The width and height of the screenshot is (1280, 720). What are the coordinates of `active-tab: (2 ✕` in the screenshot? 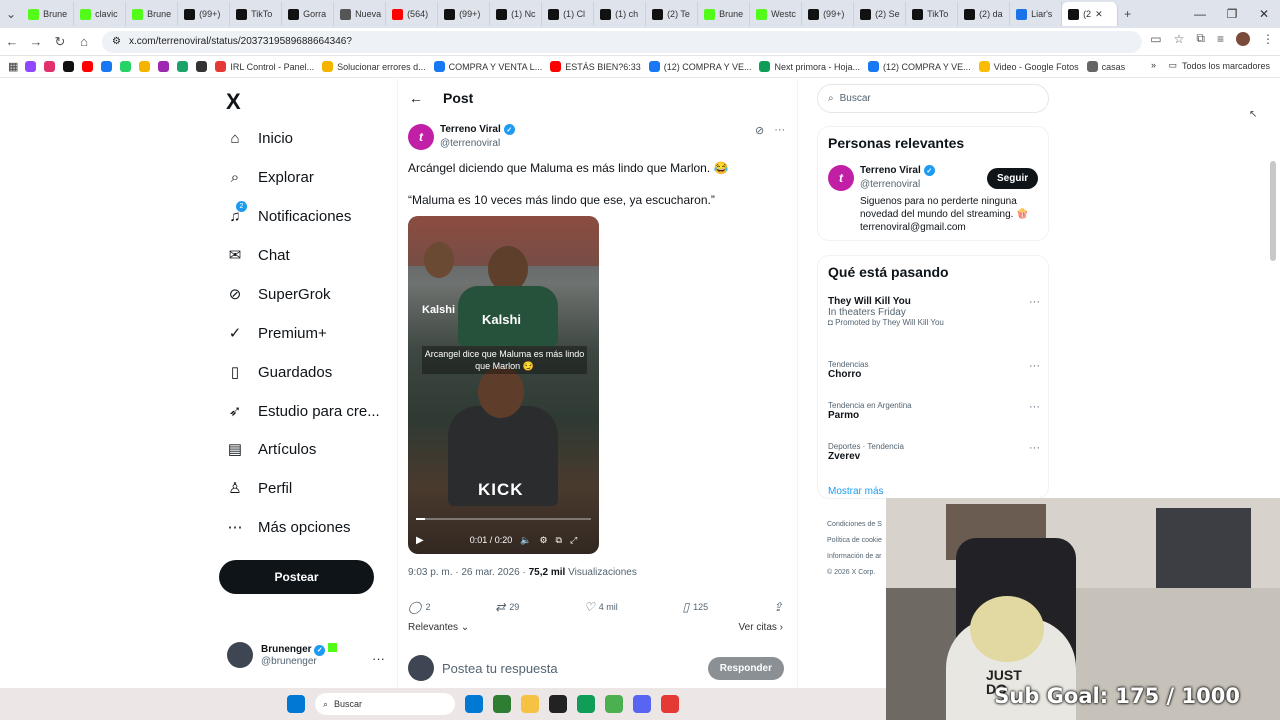 It's located at (1090, 14).